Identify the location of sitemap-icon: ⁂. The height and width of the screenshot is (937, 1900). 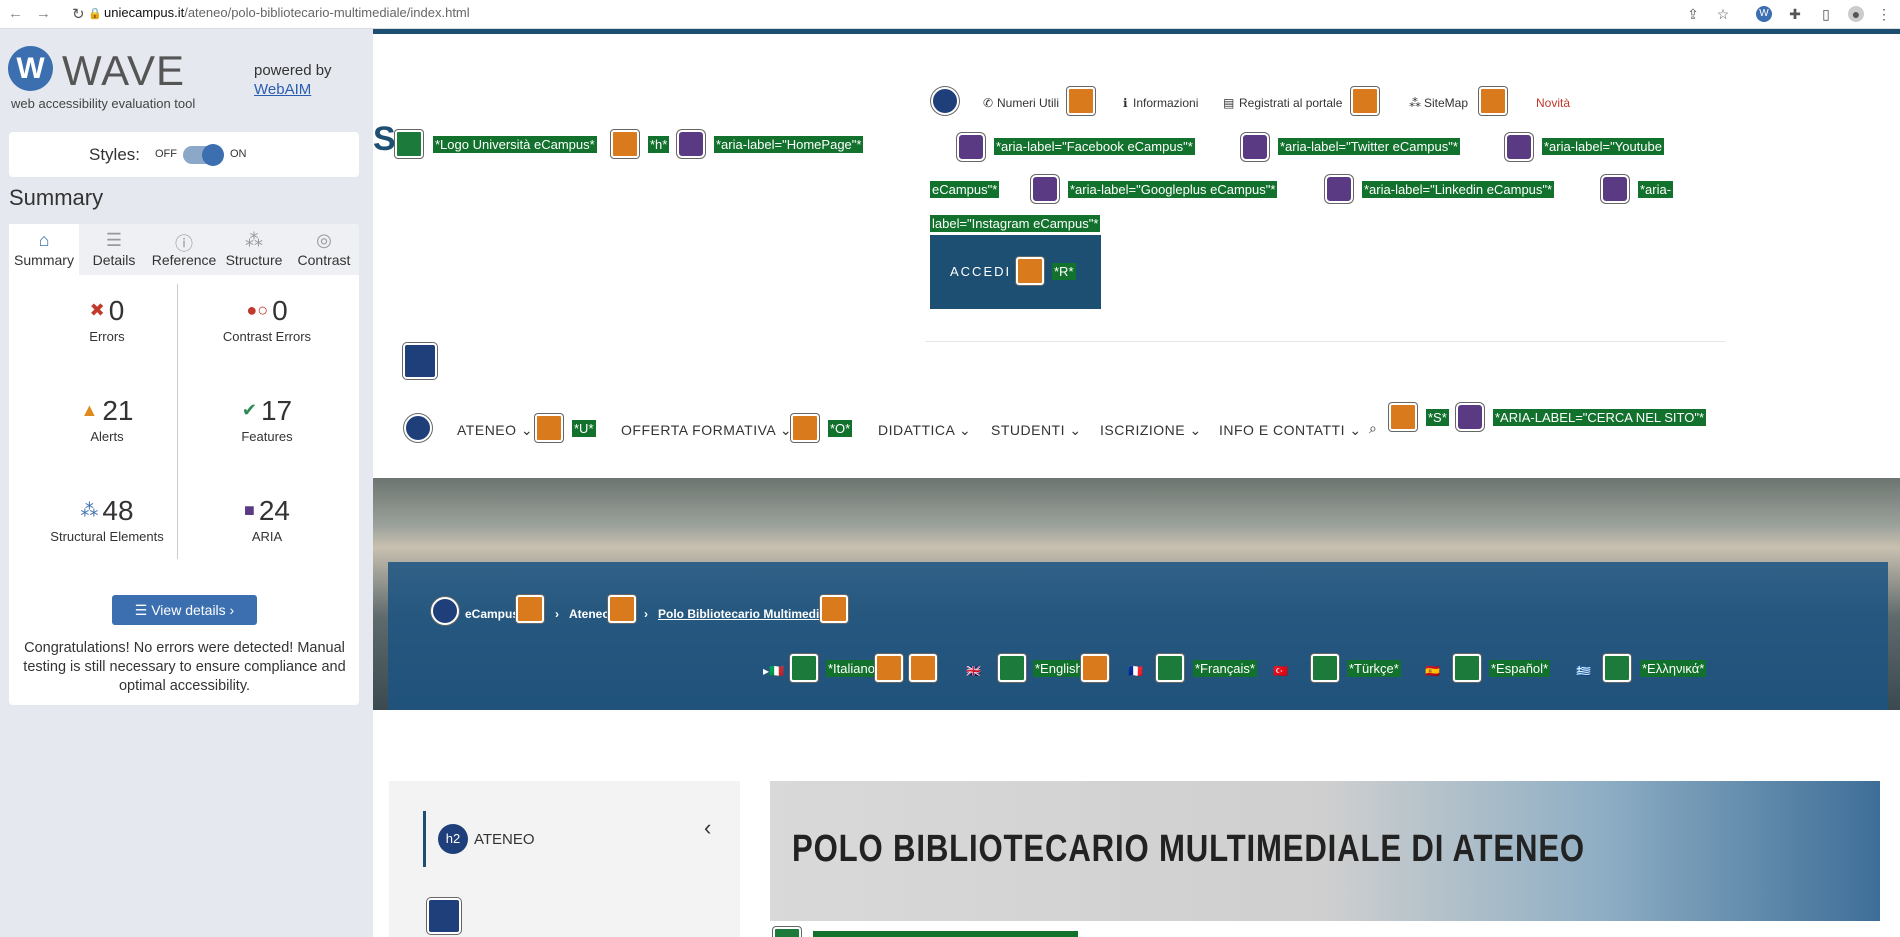
(1415, 103).